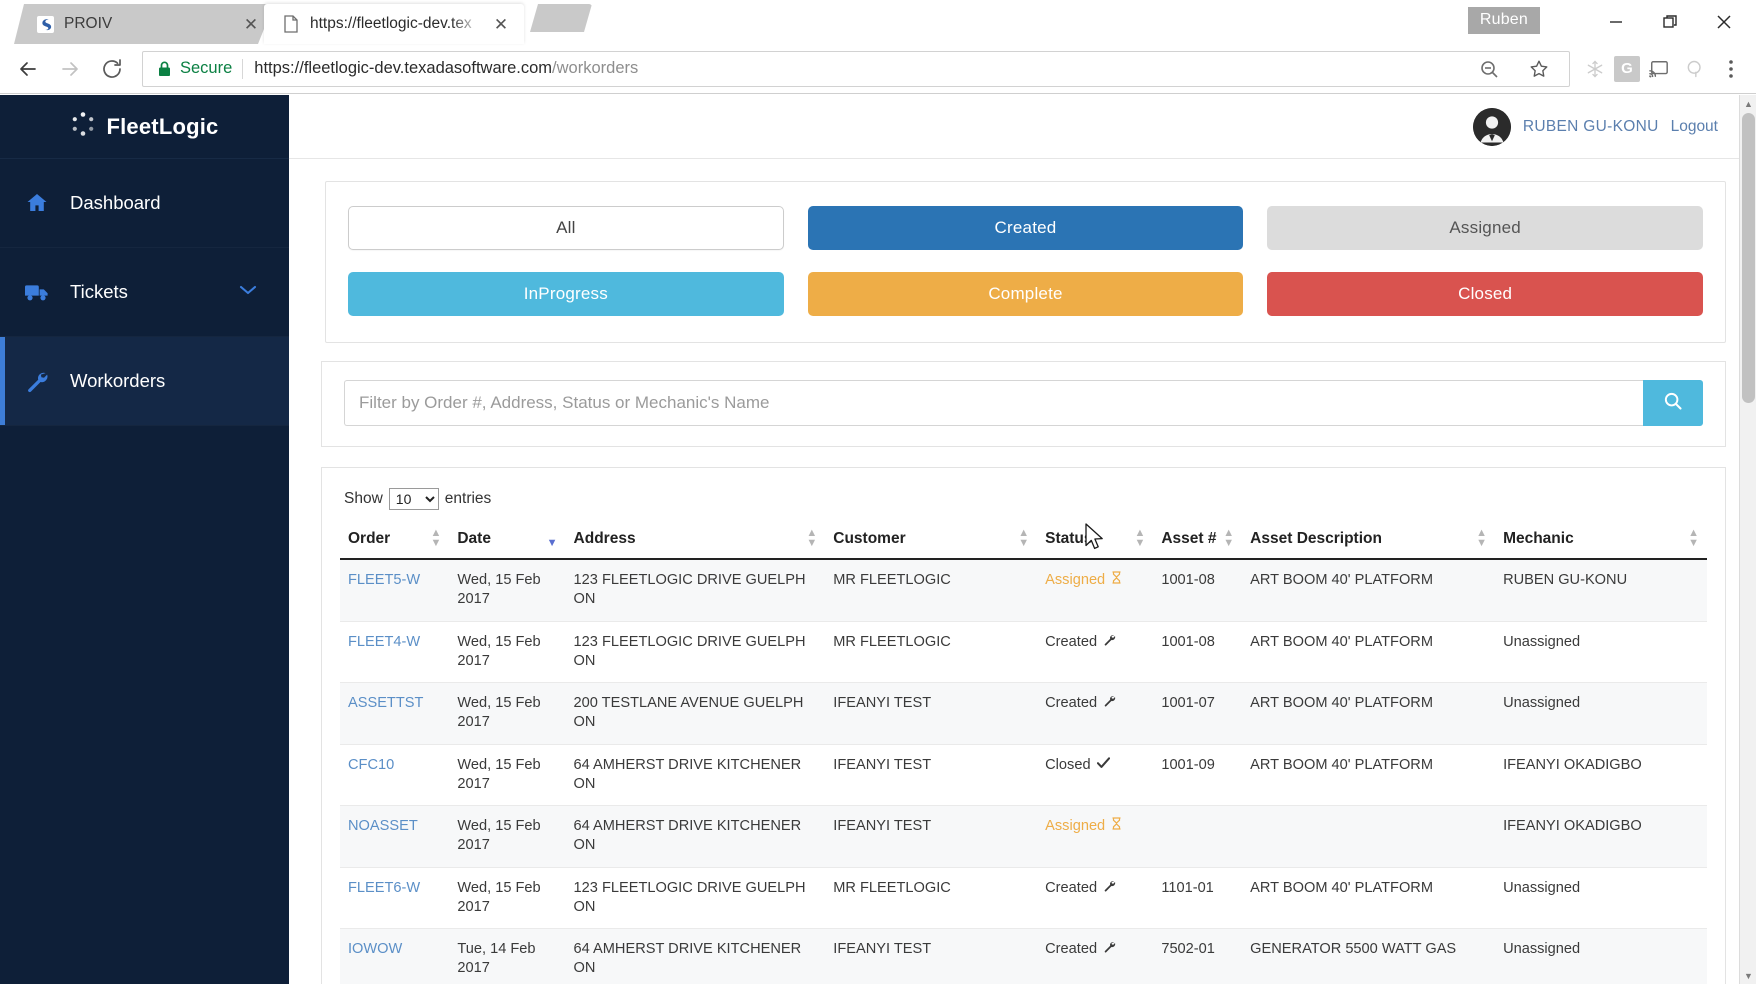 Image resolution: width=1756 pixels, height=984 pixels. Describe the element at coordinates (1539, 69) in the screenshot. I see `star-icon` at that location.